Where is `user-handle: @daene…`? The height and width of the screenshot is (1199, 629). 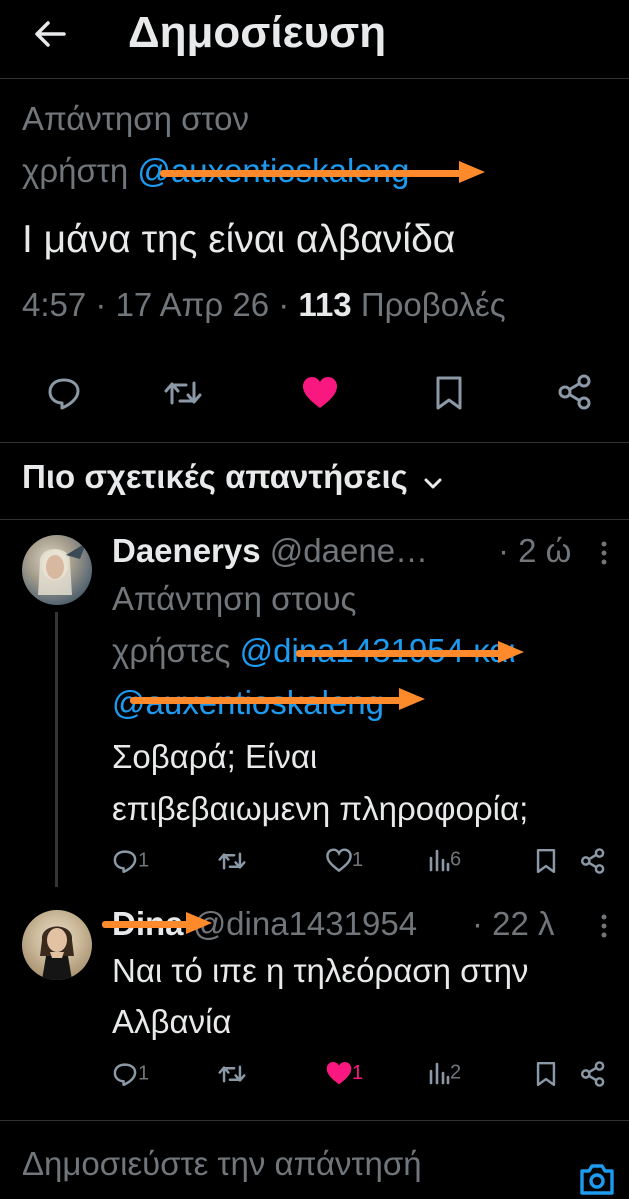
user-handle: @daene… is located at coordinates (349, 550).